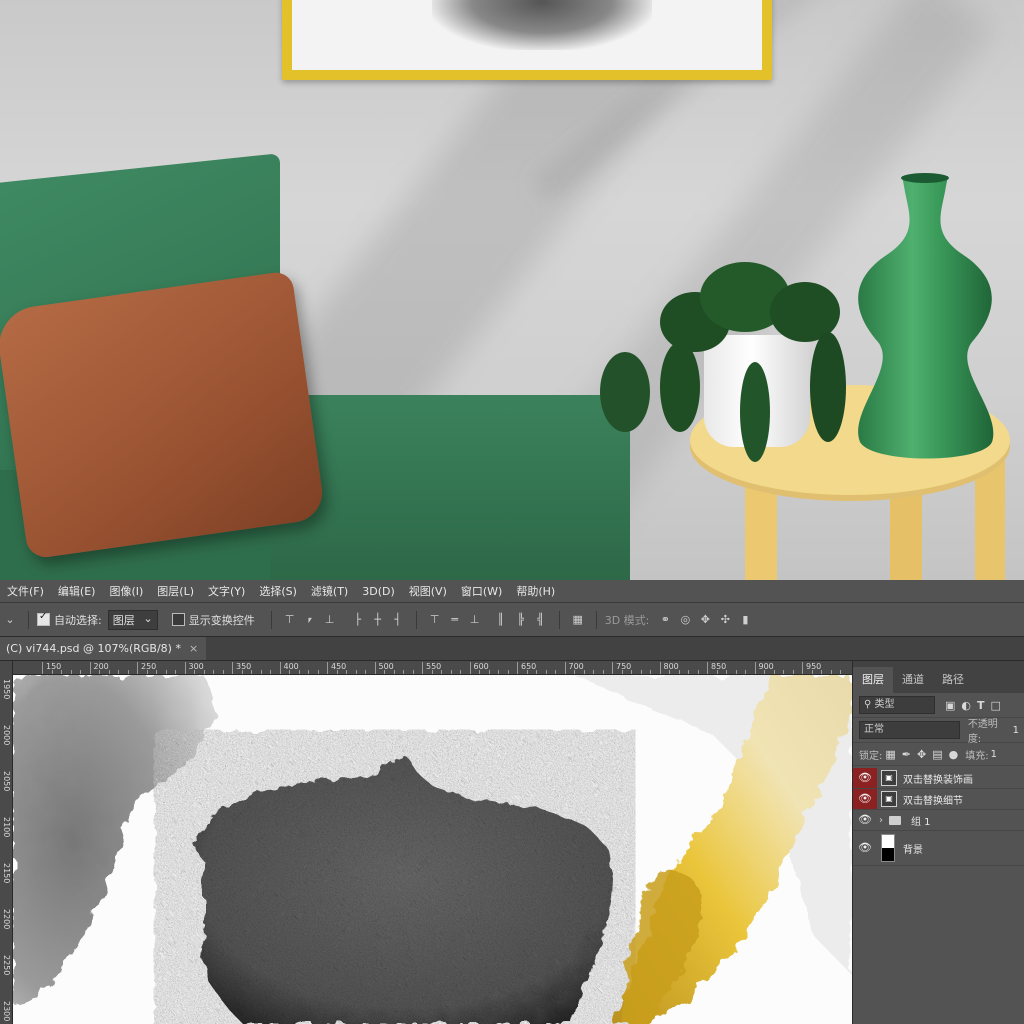 The width and height of the screenshot is (1024, 1024). What do you see at coordinates (126, 591) in the screenshot?
I see `menu-image: 图像(I)` at bounding box center [126, 591].